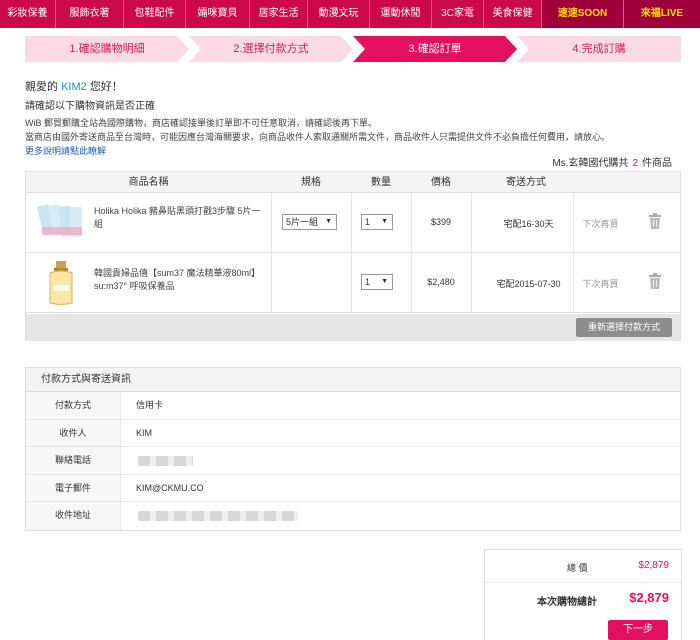 The image size is (700, 640). I want to click on step-1-label: 1.確認購物明細, so click(107, 49).